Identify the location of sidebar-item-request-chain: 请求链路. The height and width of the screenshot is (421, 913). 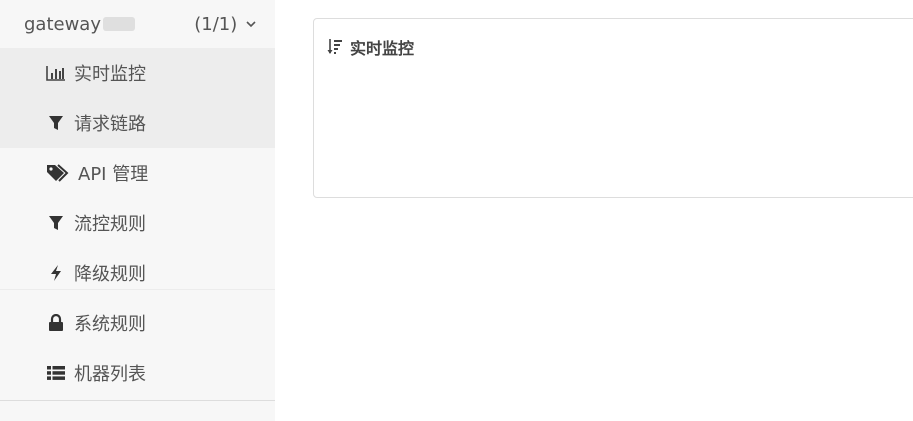
(137, 123).